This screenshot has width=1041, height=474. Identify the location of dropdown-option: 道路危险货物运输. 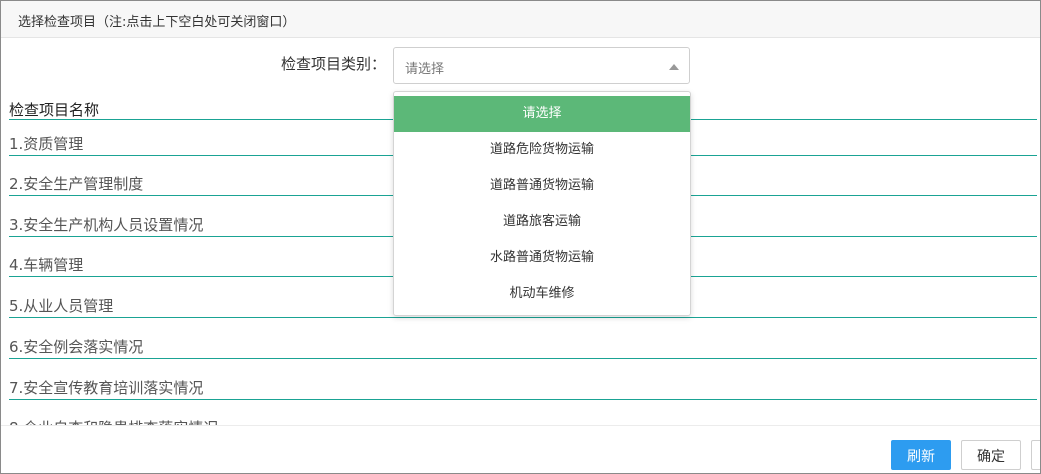
(542, 150).